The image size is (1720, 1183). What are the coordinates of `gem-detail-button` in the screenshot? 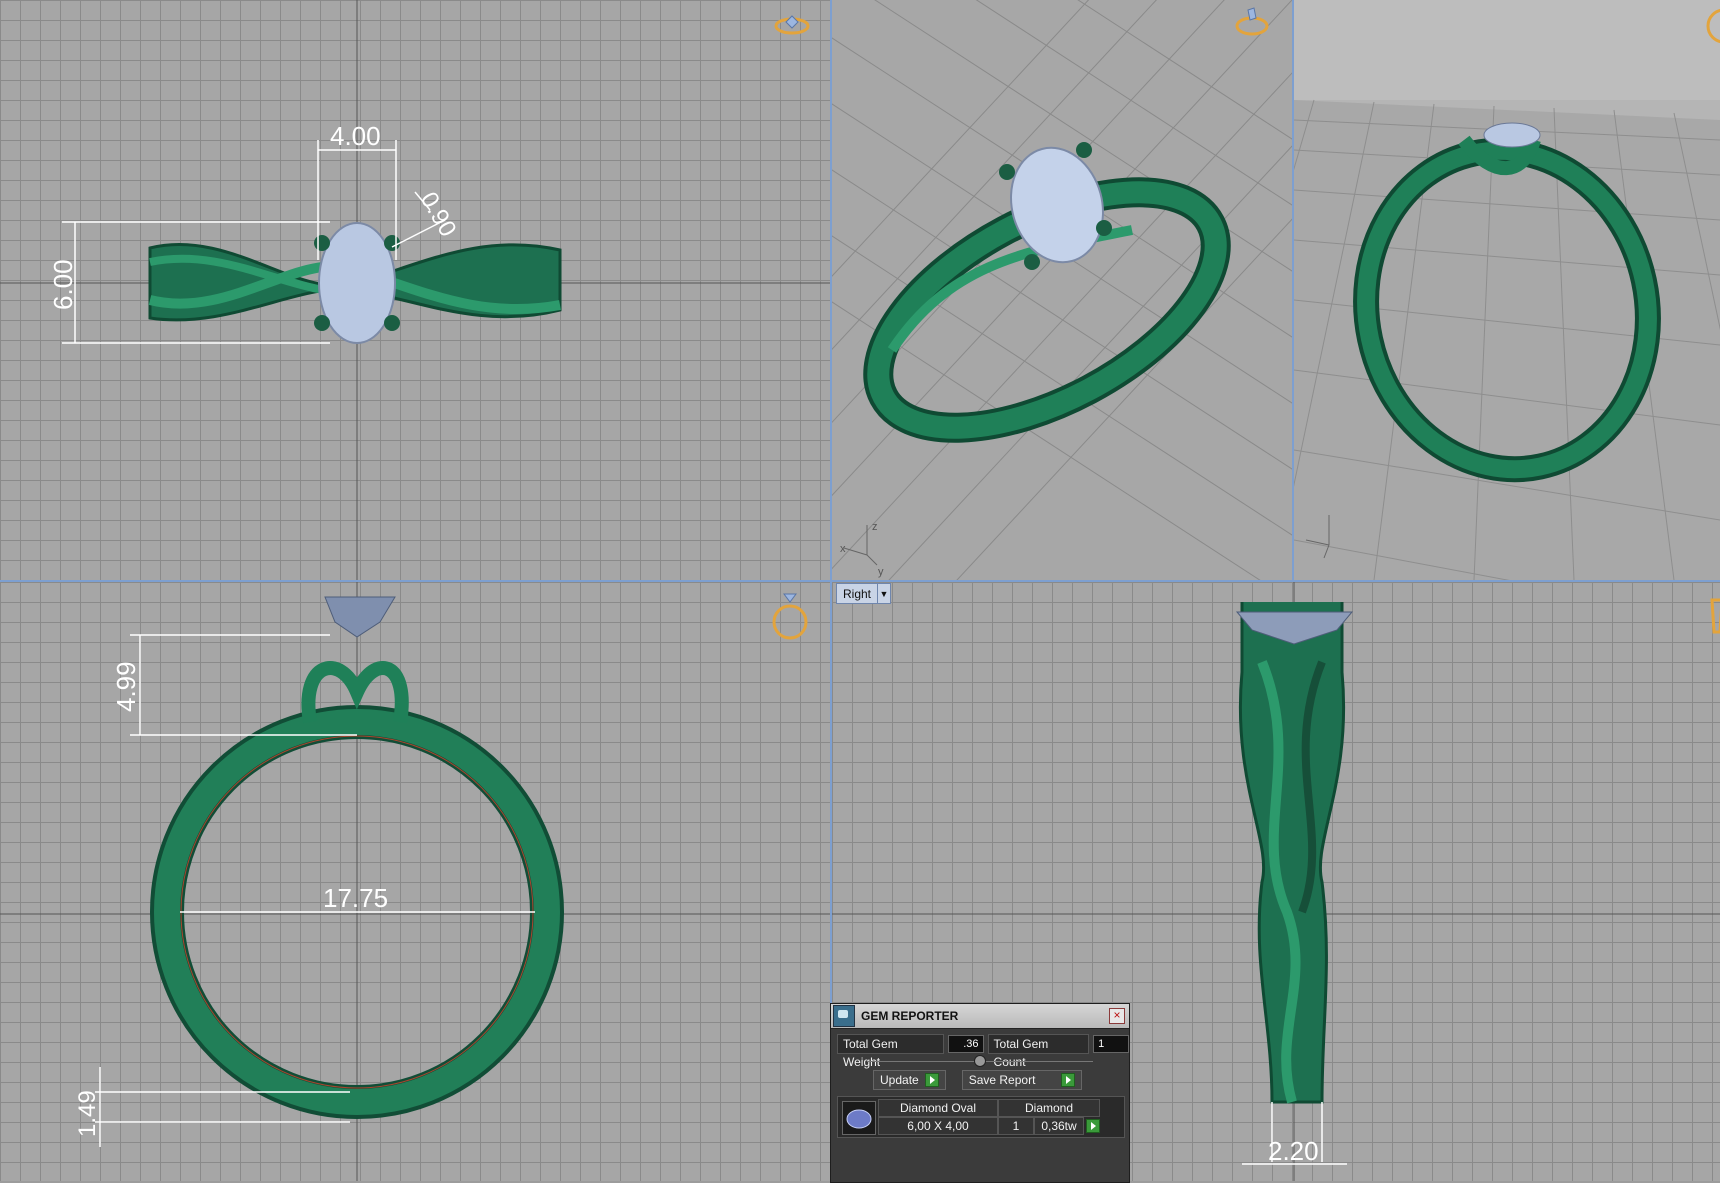 It's located at (1093, 1126).